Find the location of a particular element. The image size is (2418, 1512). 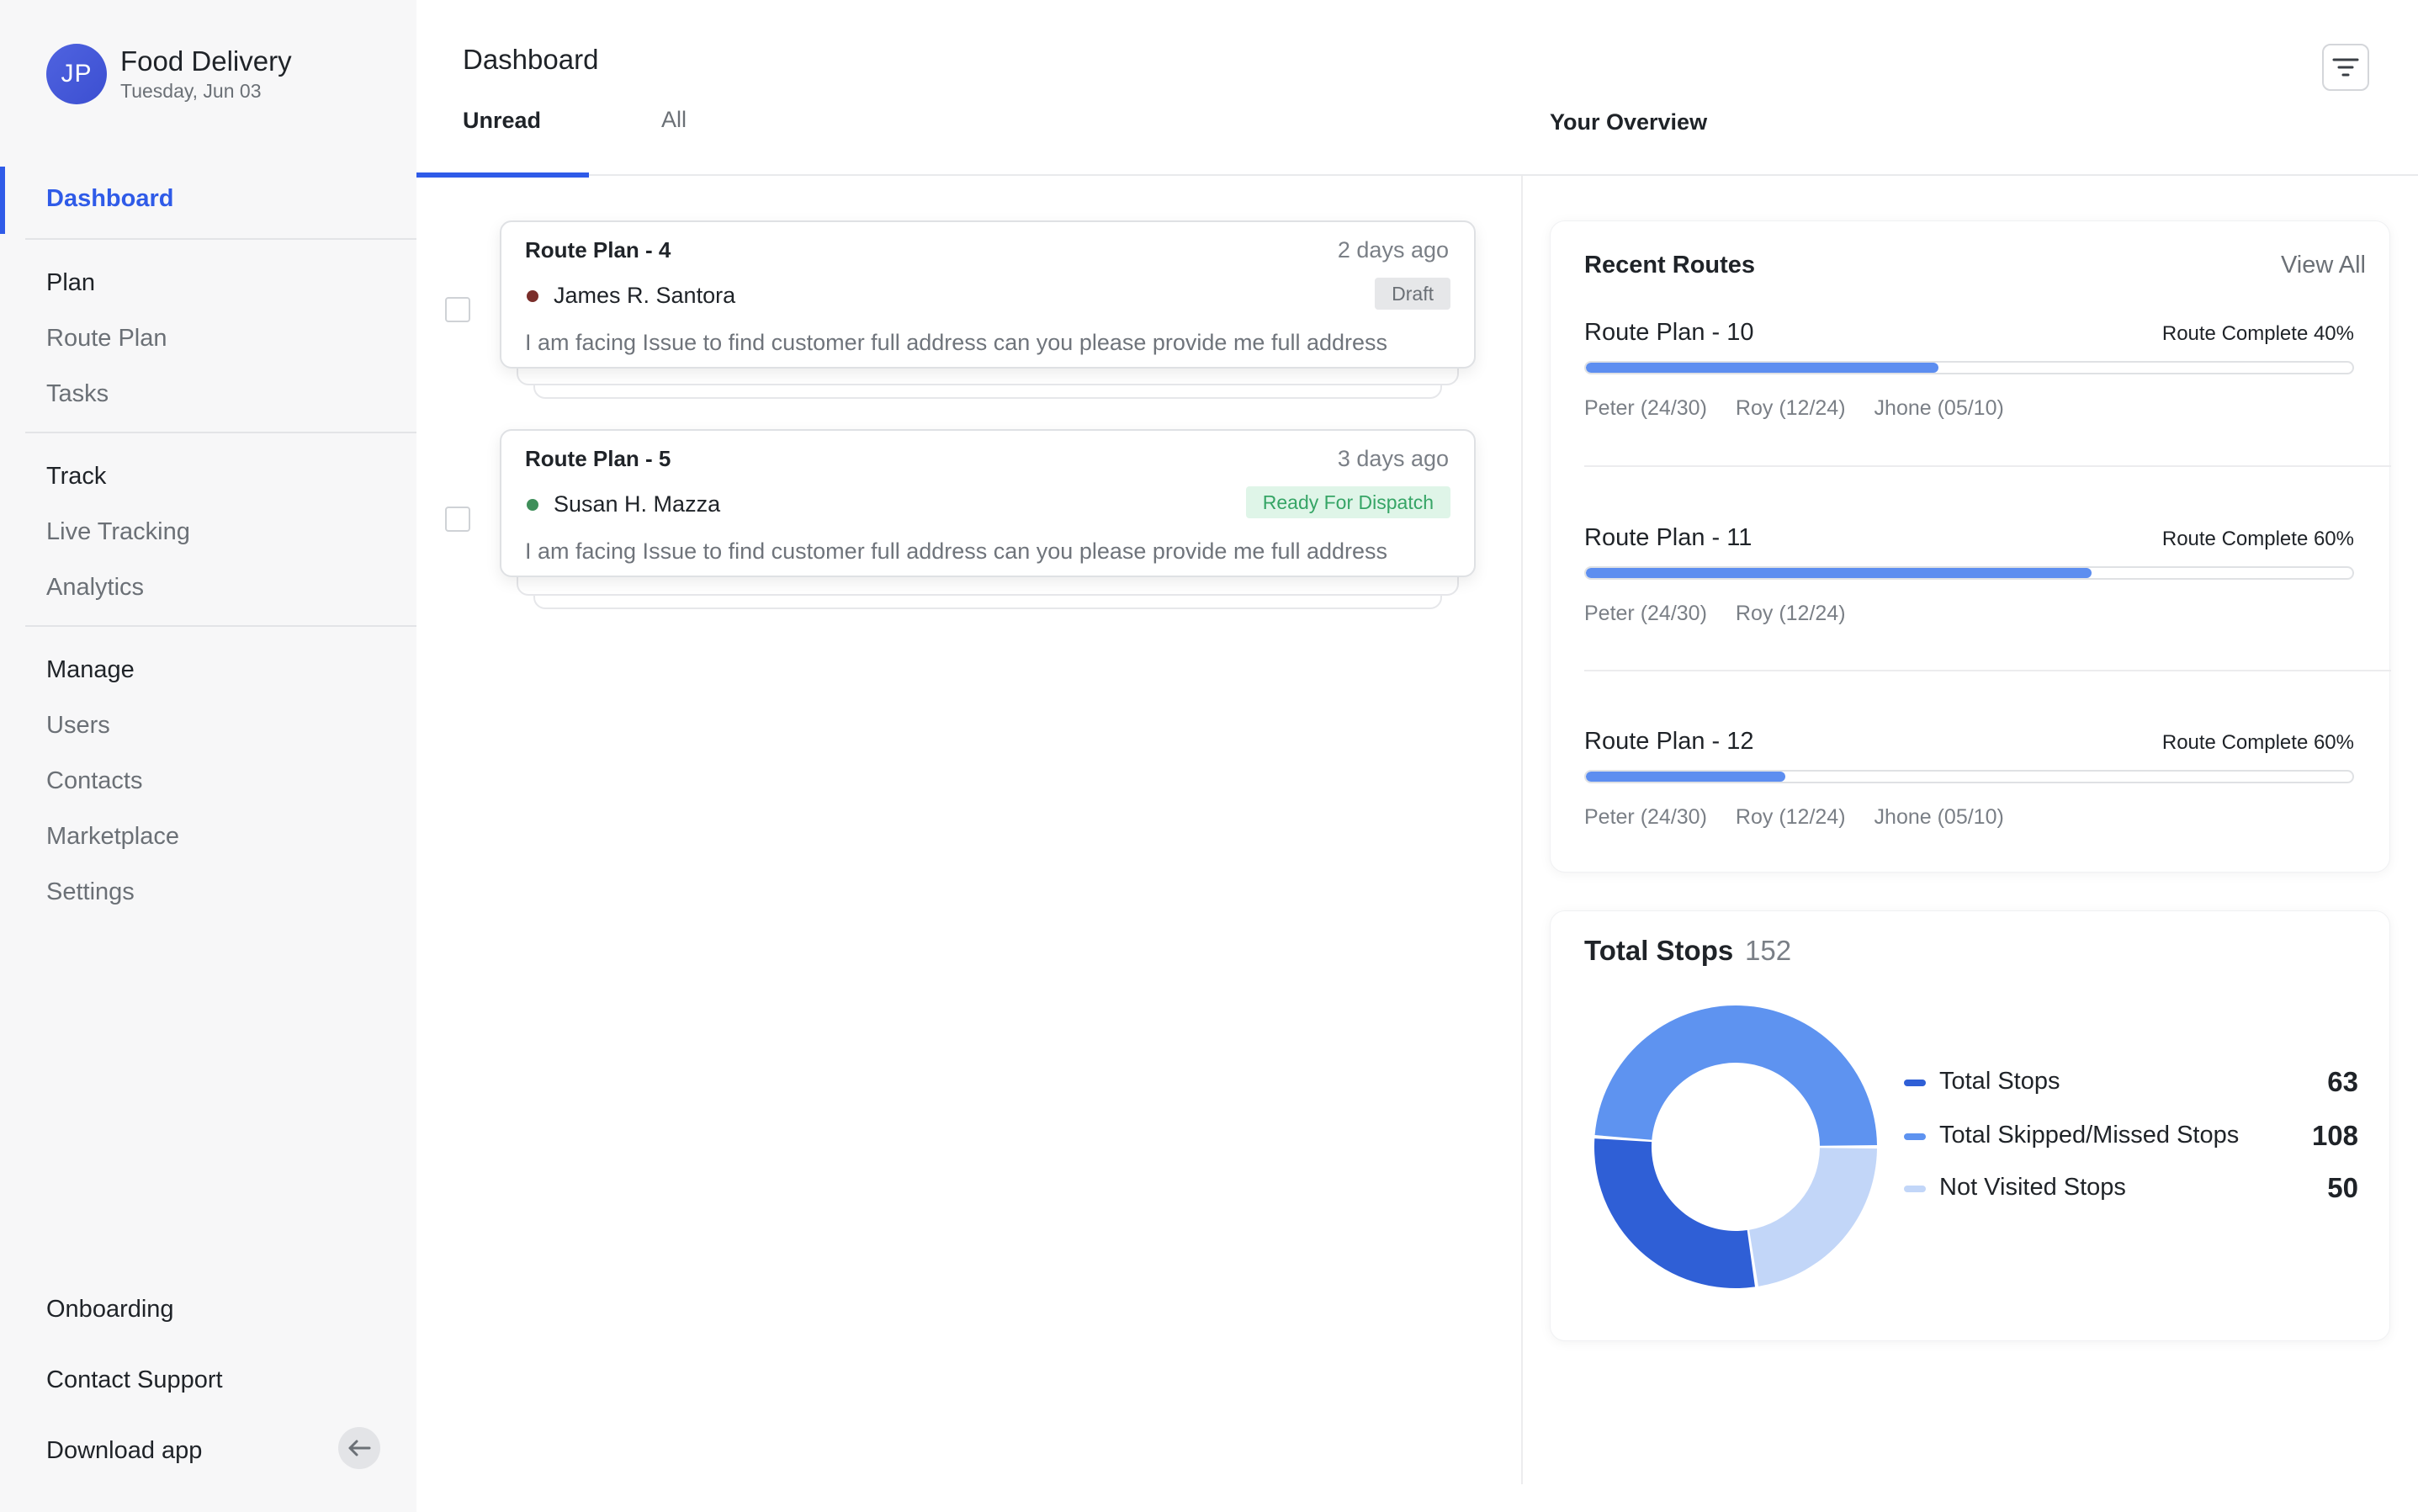

sidebar-item-dashboard: Dashboard is located at coordinates (208, 200).